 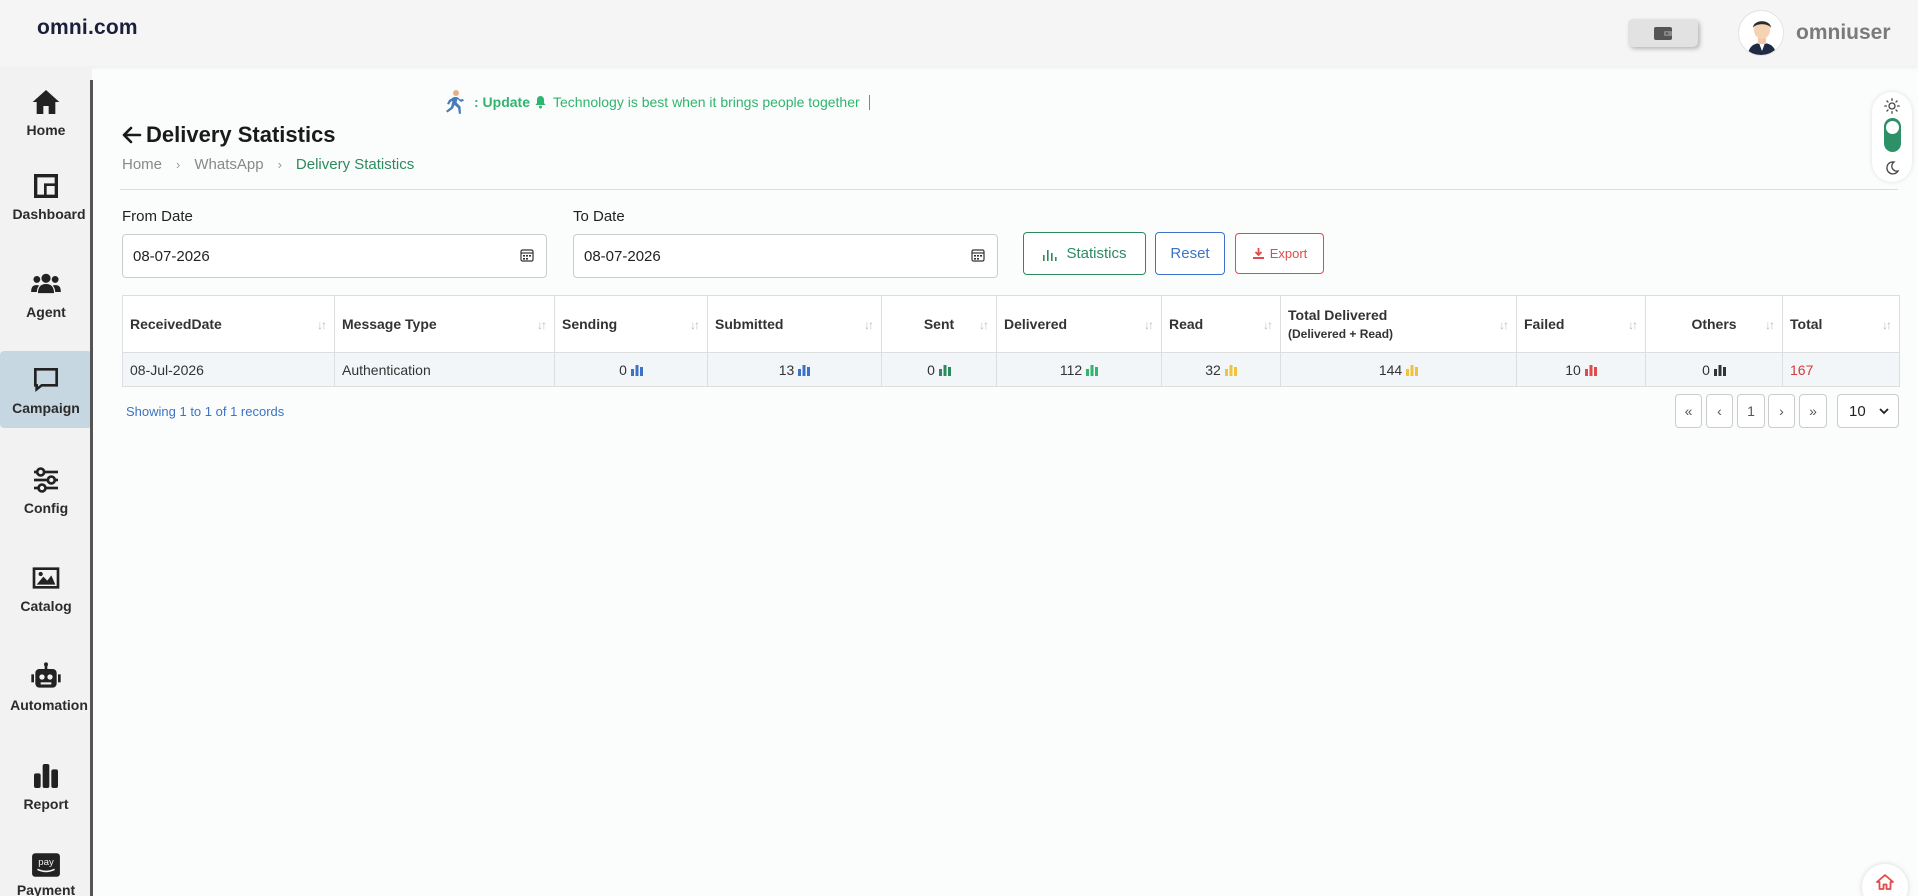 I want to click on statistics-button: Statistics, so click(x=1084, y=253).